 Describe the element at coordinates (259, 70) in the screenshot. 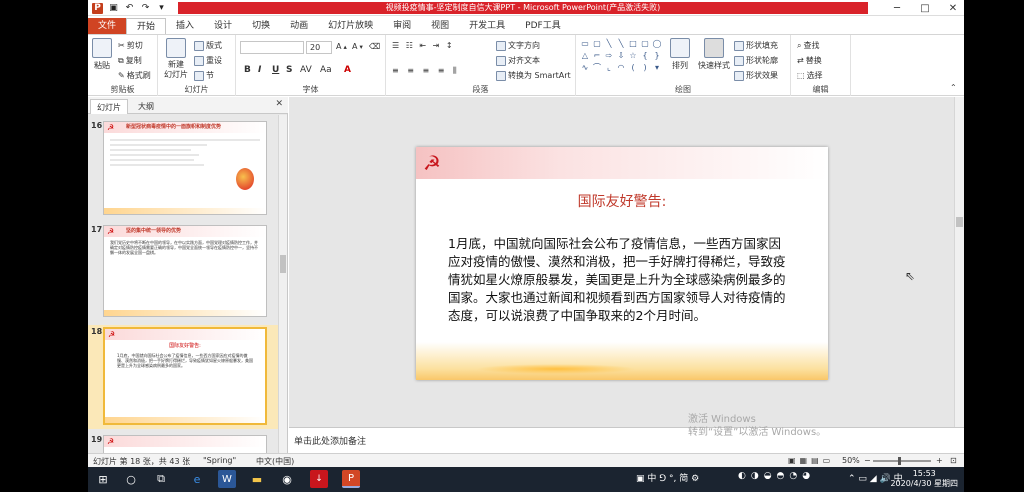

I see `italic-button: I` at that location.